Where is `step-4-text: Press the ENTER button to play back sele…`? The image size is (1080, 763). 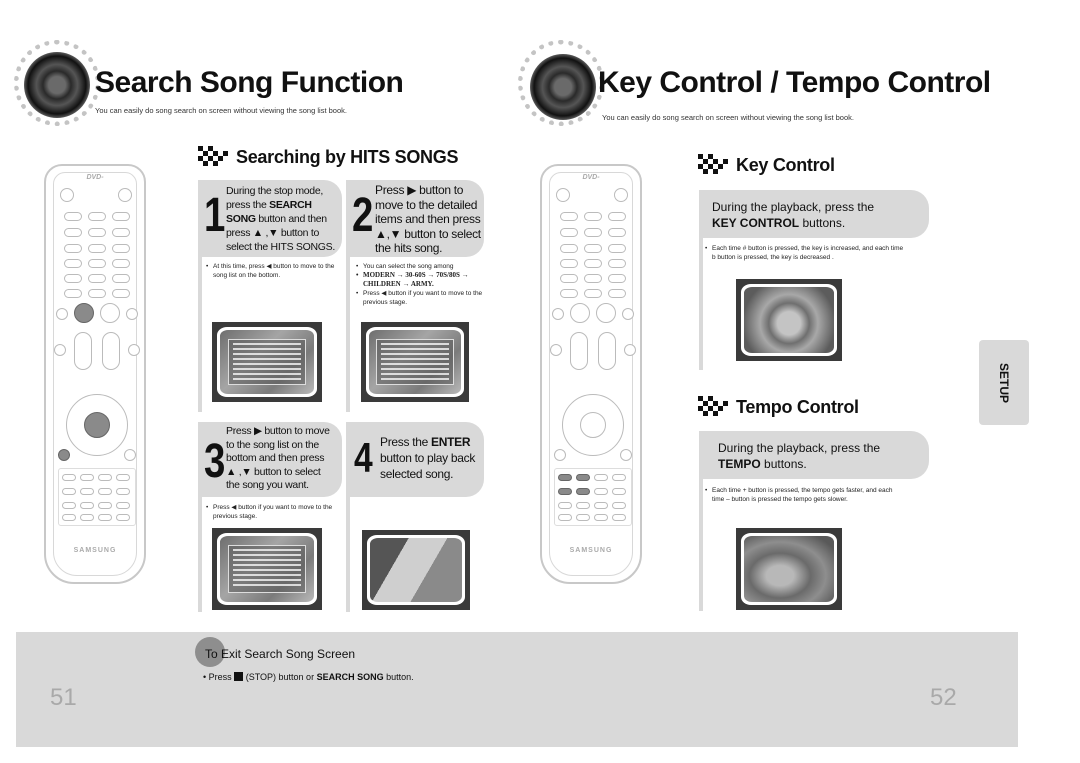
step-4-text: Press the ENTER button to play back sele… is located at coordinates (428, 458).